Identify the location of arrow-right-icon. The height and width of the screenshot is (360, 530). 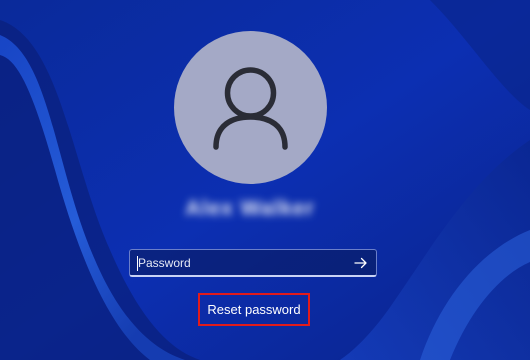
(360, 263).